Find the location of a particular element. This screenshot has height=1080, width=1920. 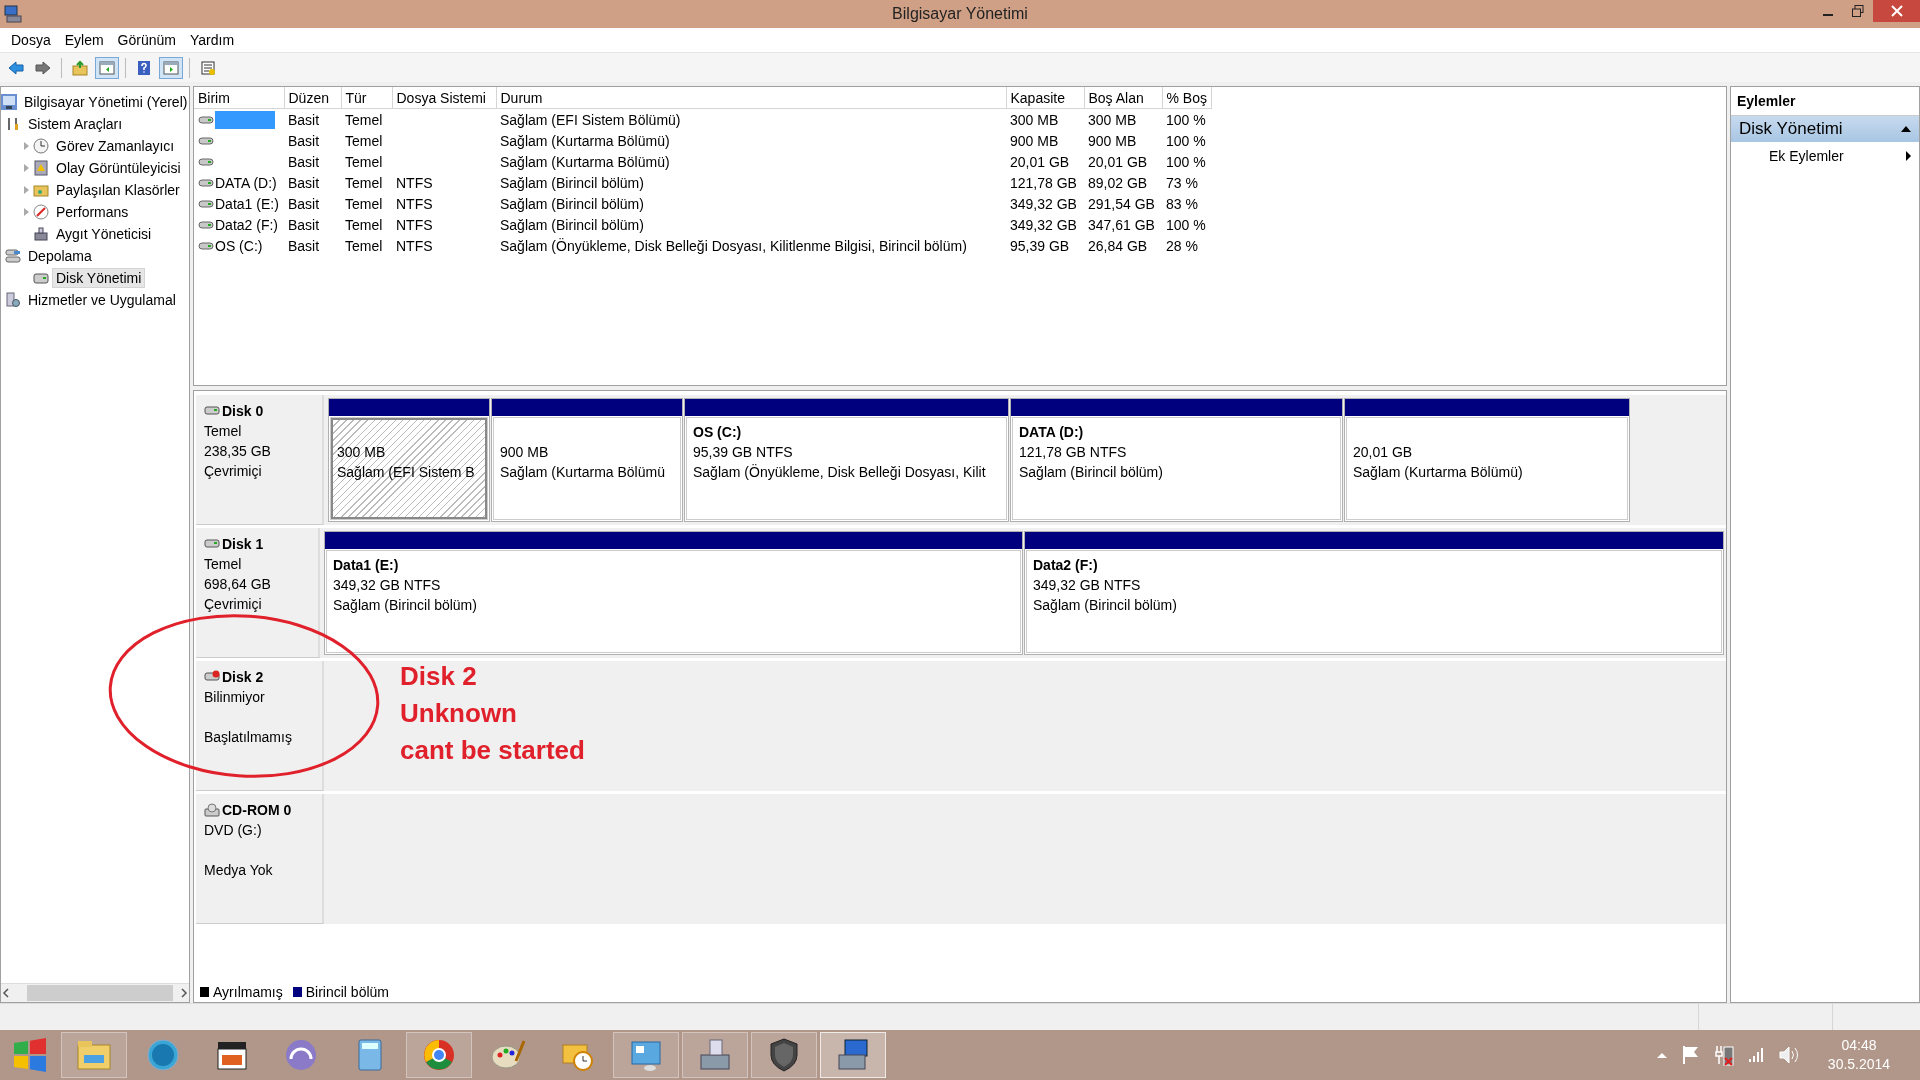

tree-item: Olay Görüntüleyicisi is located at coordinates (118, 168).